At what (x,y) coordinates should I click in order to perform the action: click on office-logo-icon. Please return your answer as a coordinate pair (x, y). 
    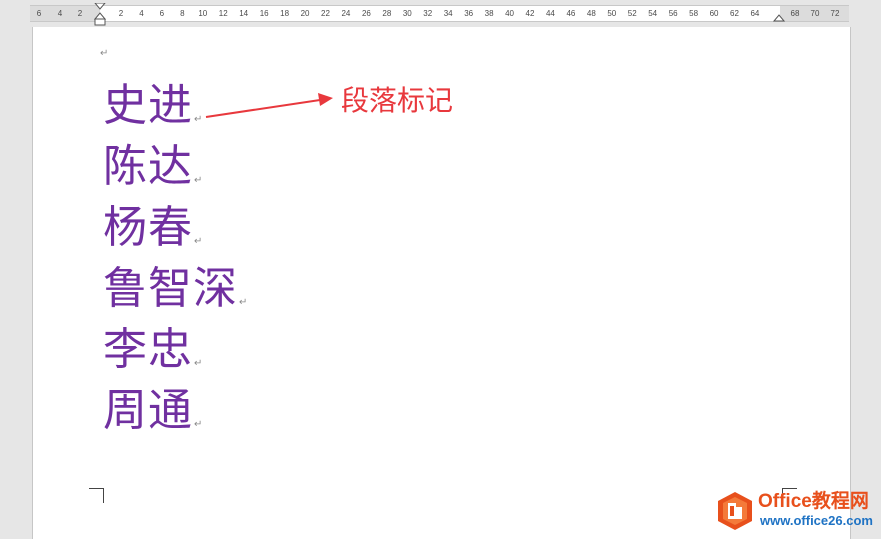
    Looking at the image, I should click on (735, 511).